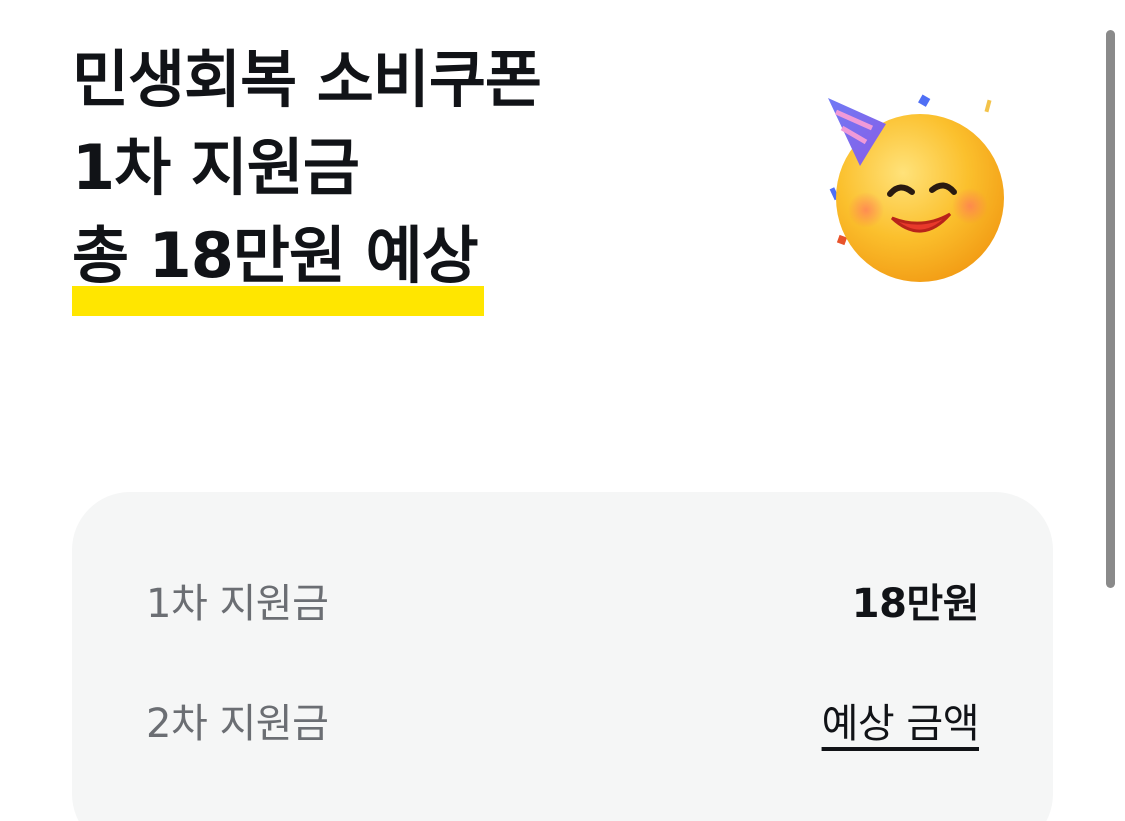 The width and height of the screenshot is (1125, 821). I want to click on estimated-amount-link: 예상 금액, so click(901, 720).